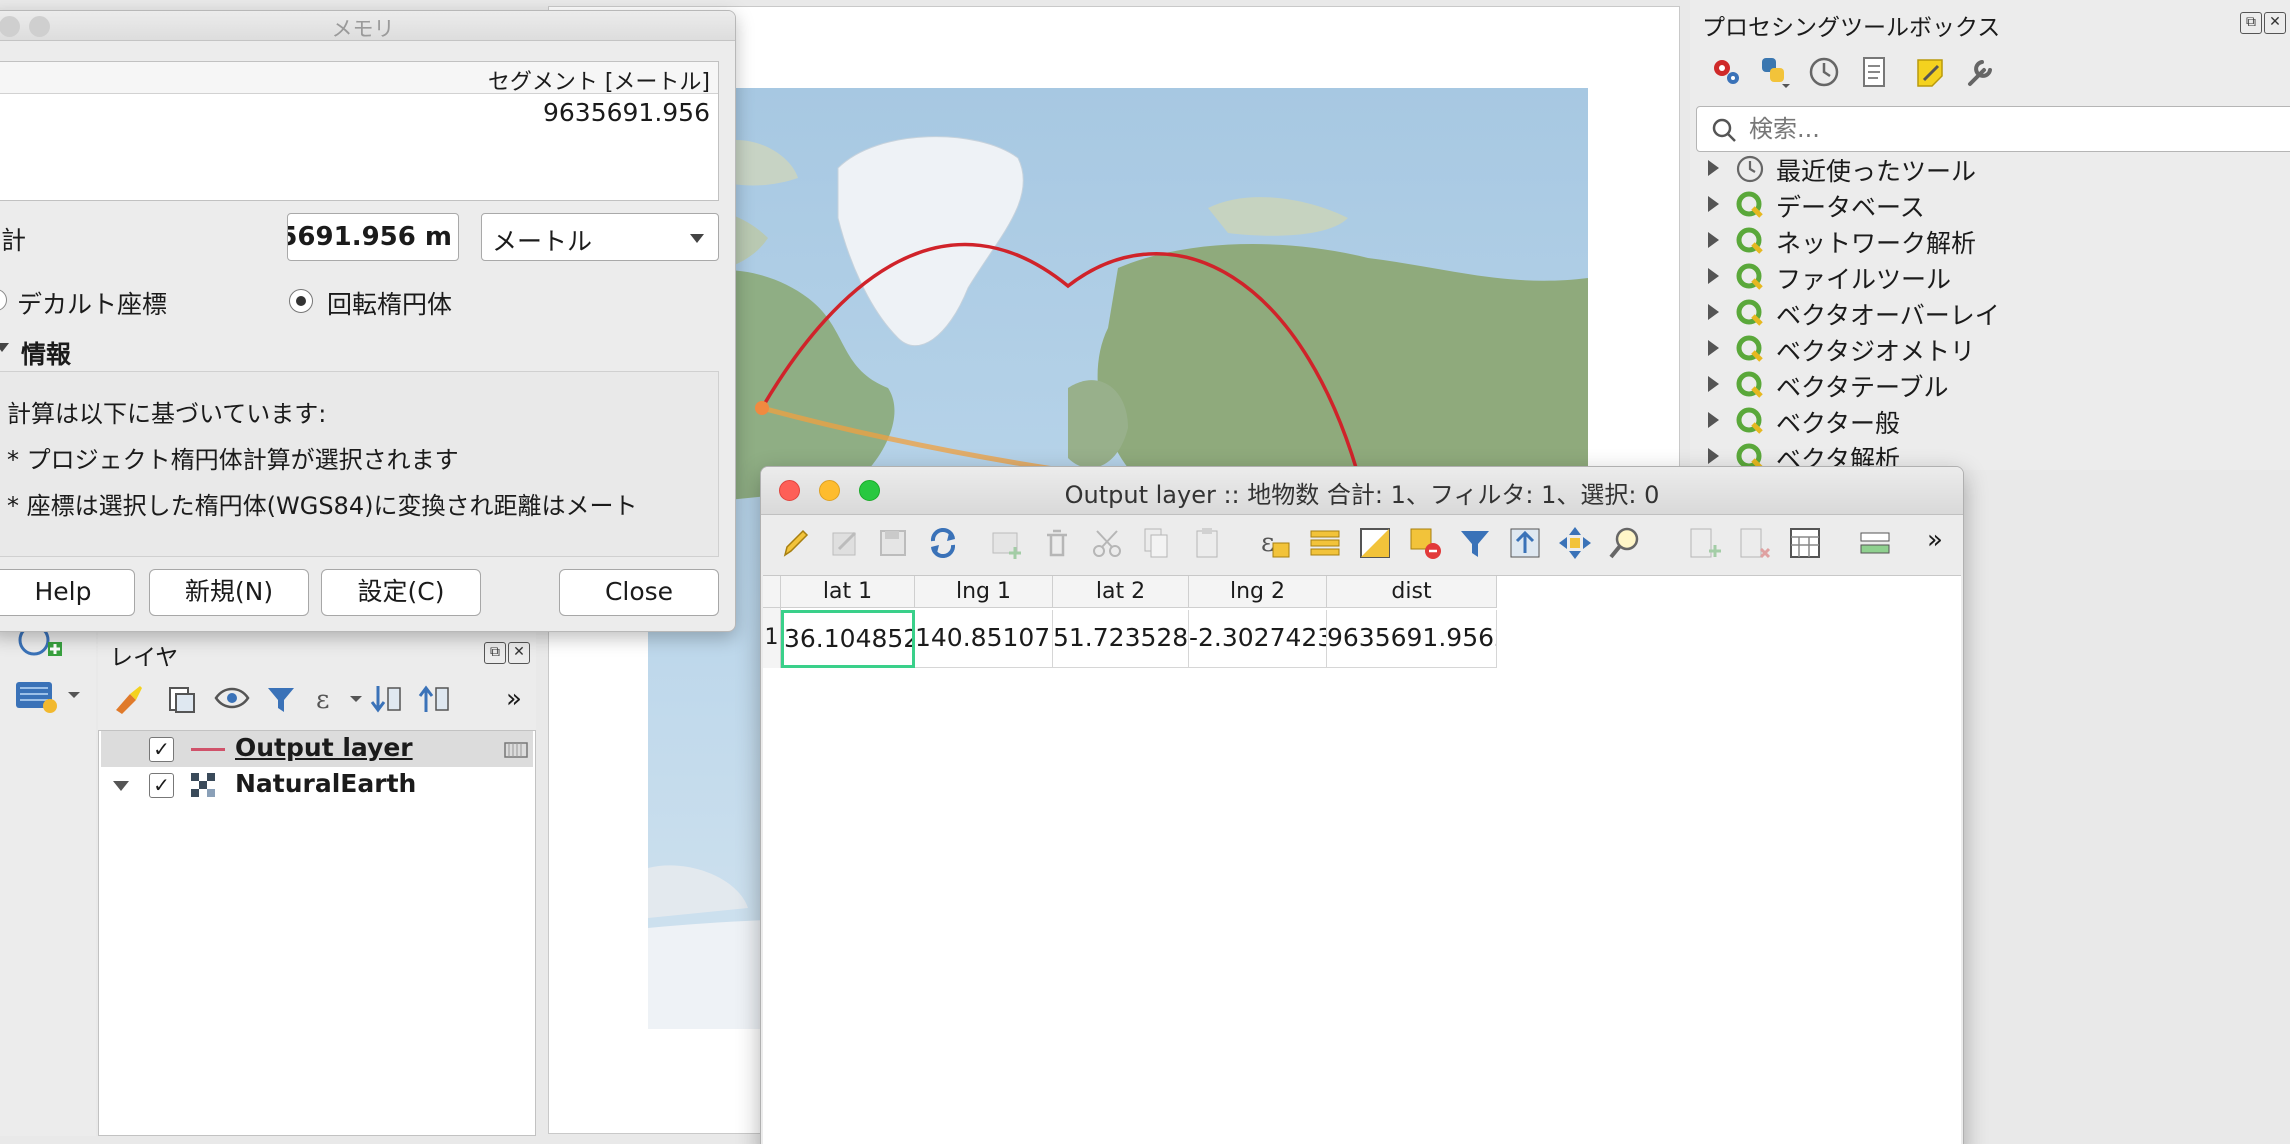 The width and height of the screenshot is (2290, 1144). Describe the element at coordinates (1007, 543) in the screenshot. I see `add-feature-icon` at that location.